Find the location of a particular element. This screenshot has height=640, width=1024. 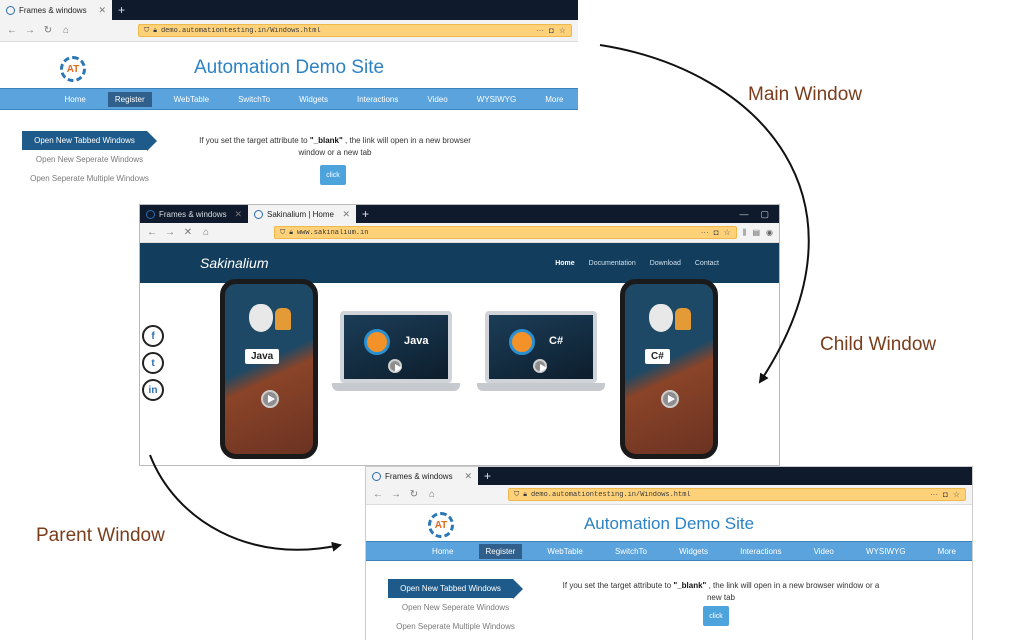

child-to-parent-arrow is located at coordinates (245, 503).